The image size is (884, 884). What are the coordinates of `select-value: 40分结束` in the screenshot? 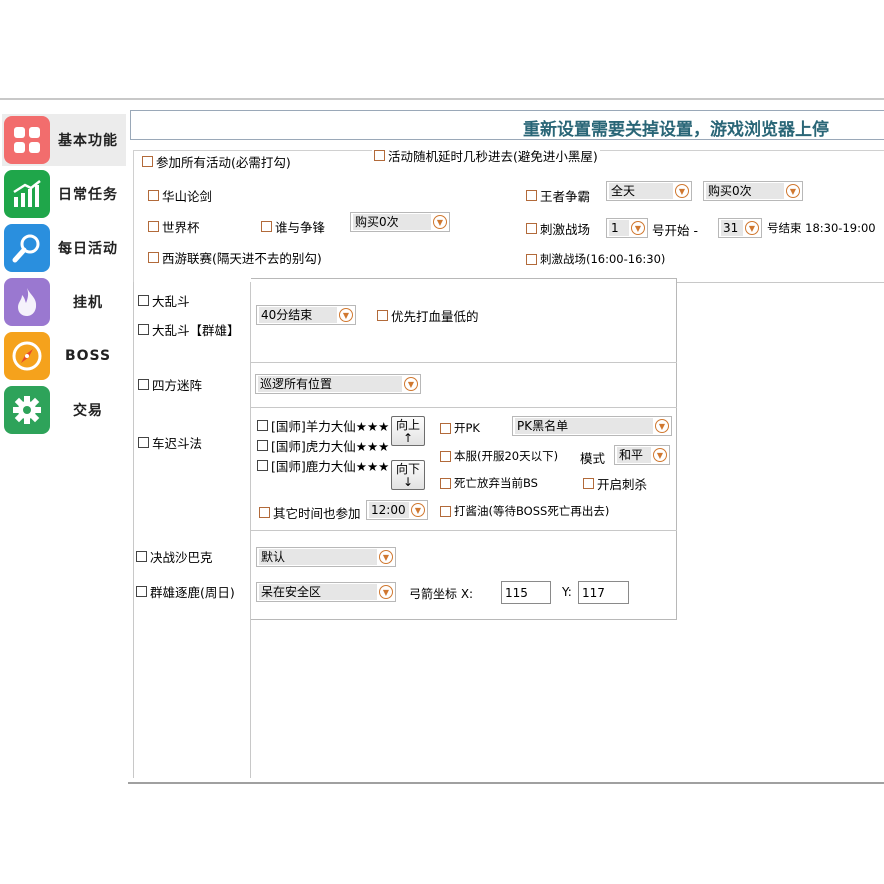 It's located at (298, 315).